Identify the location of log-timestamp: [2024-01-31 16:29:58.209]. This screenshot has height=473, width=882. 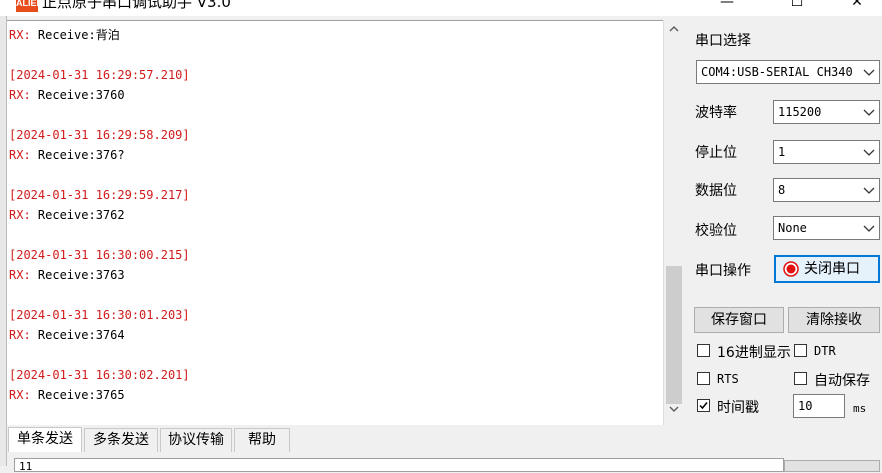
(99, 135).